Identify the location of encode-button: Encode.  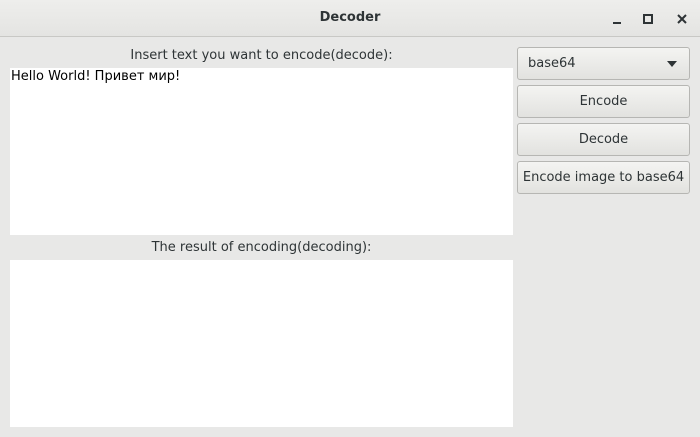
(603, 101).